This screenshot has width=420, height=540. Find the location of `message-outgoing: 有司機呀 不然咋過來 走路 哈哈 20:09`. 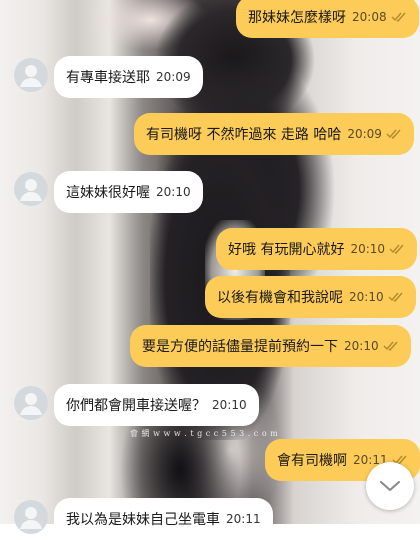

message-outgoing: 有司機呀 不然咋過來 走路 哈哈 20:09 is located at coordinates (274, 134).